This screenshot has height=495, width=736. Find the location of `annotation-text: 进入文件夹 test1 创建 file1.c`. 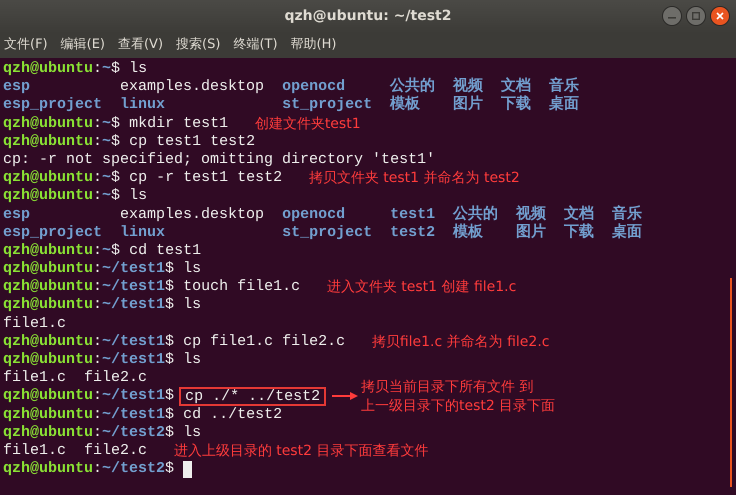

annotation-text: 进入文件夹 test1 创建 file1.c is located at coordinates (421, 287).